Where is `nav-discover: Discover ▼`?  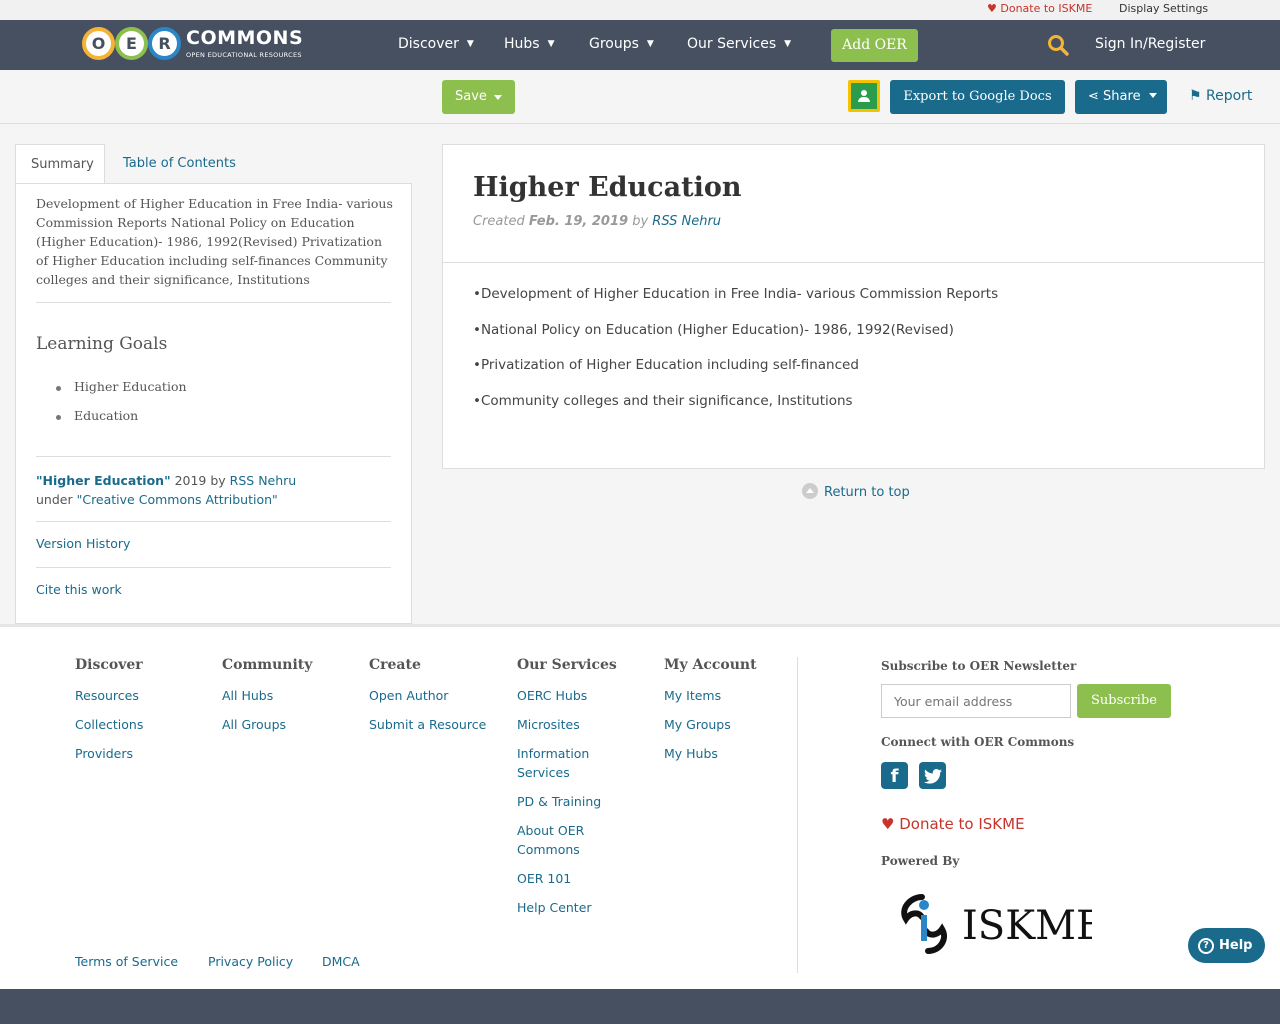 nav-discover: Discover ▼ is located at coordinates (436, 44).